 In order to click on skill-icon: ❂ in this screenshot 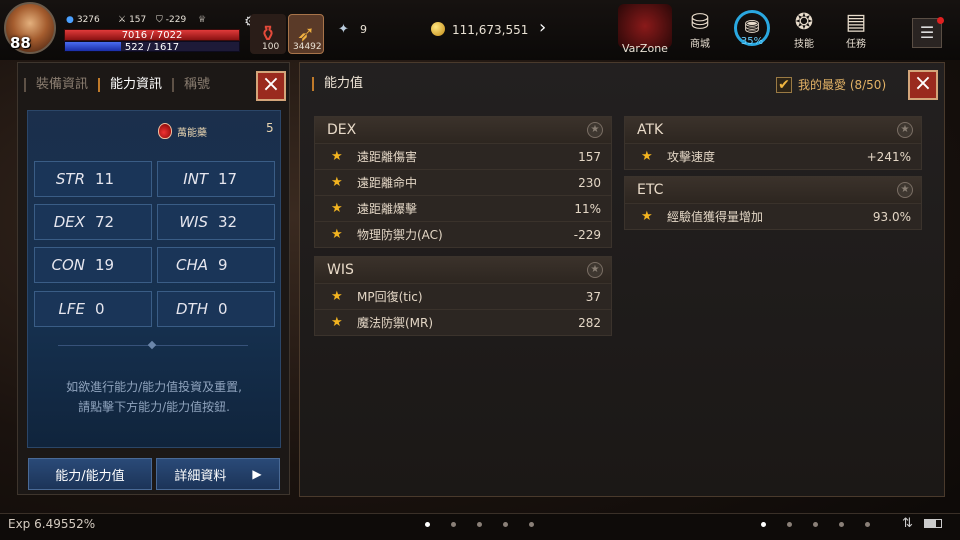, I will do `click(804, 22)`.